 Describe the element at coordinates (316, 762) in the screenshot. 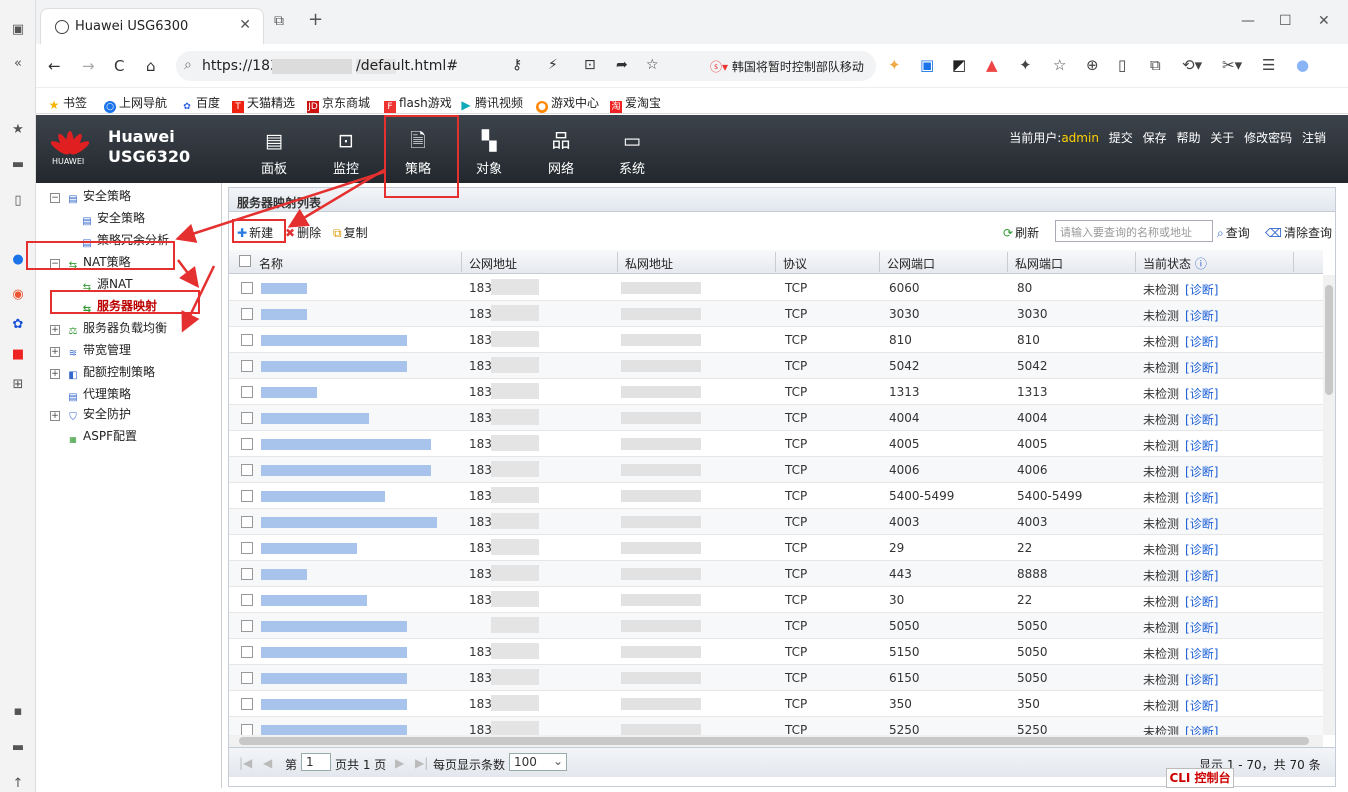

I see `page-input: 1` at that location.